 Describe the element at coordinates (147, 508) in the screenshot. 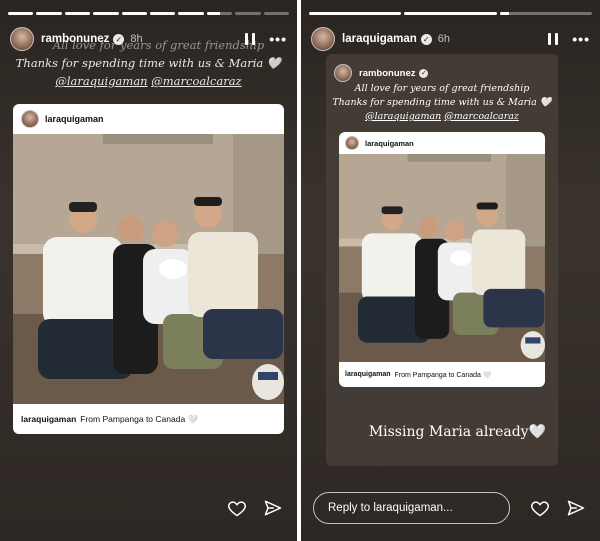

I see `story-footer` at that location.